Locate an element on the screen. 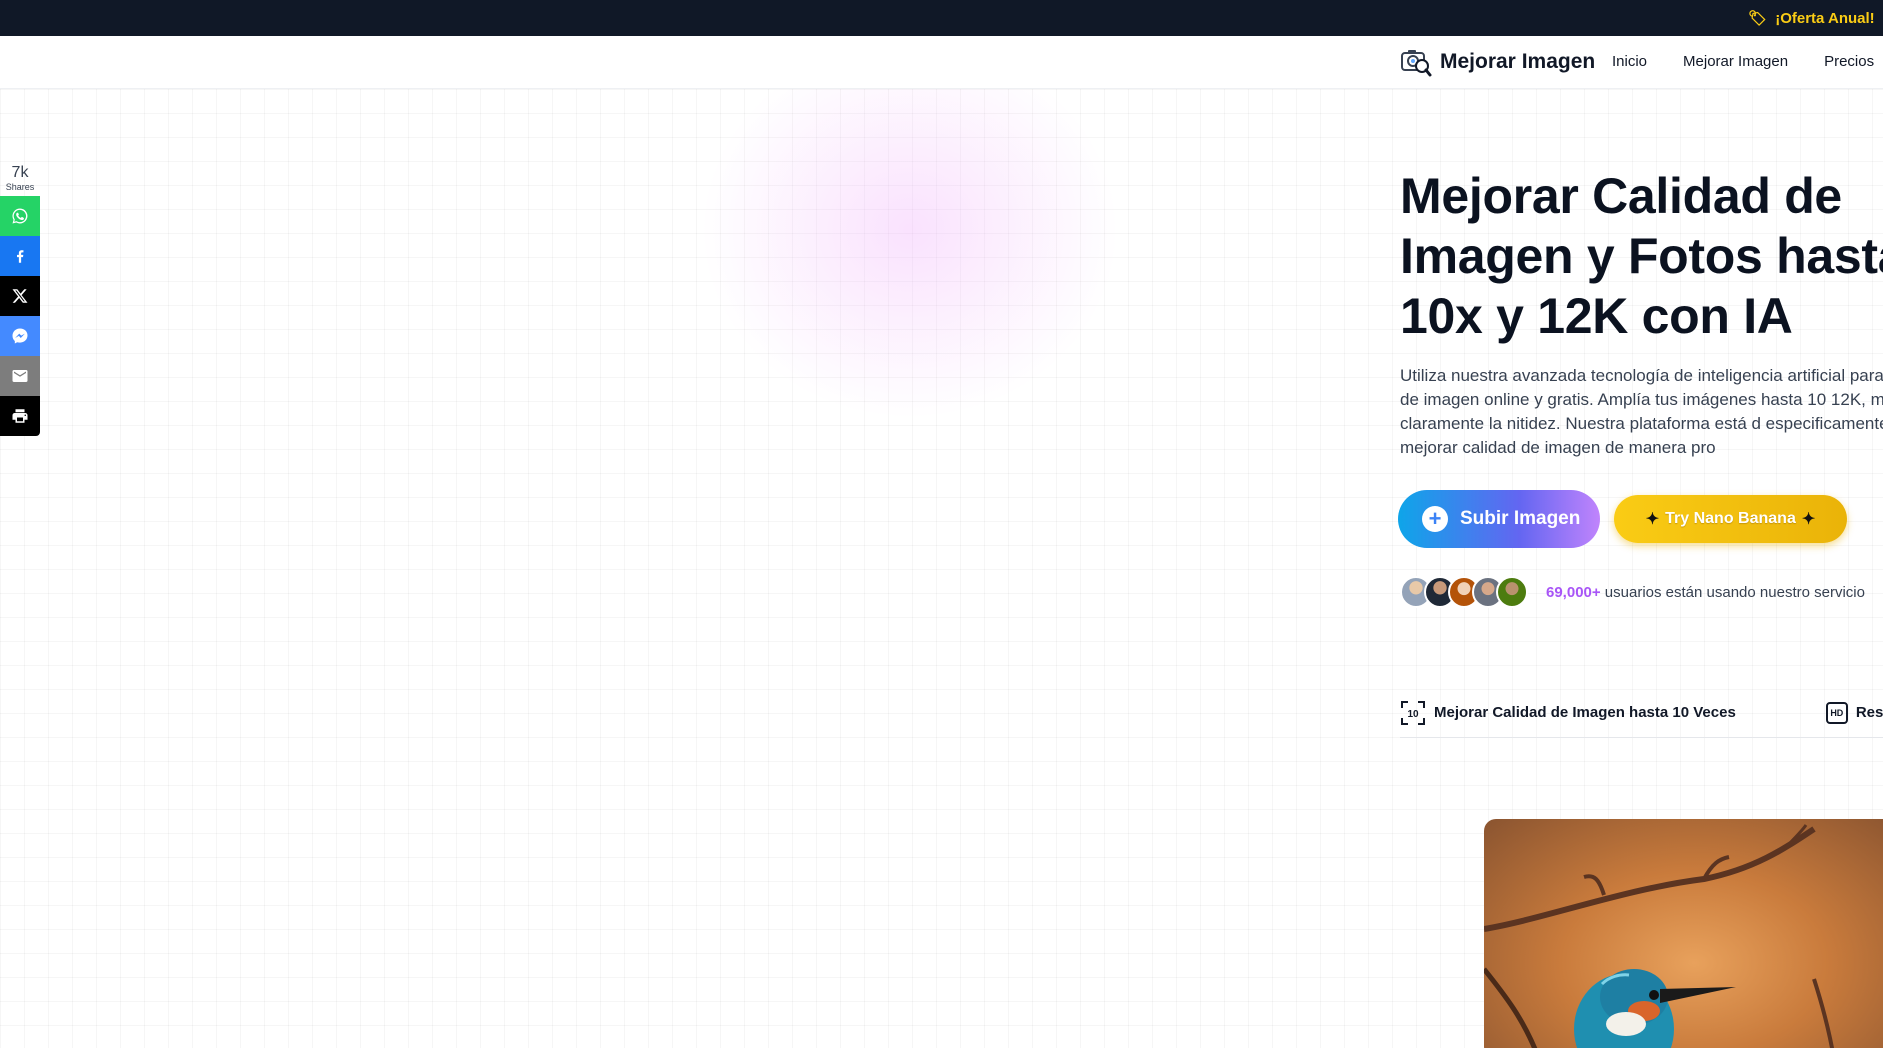 The width and height of the screenshot is (1883, 1048). camera-magnifier-icon is located at coordinates (1416, 63).